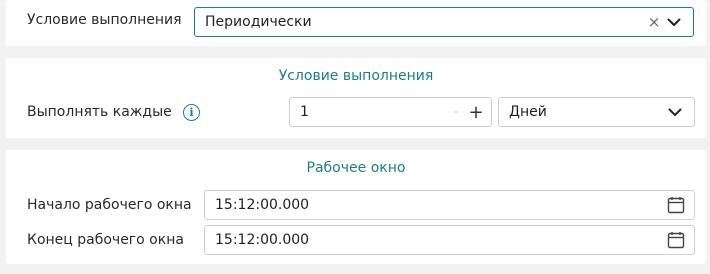  What do you see at coordinates (99, 112) in the screenshot?
I see `repeat-every-label: Выполнять каждые` at bounding box center [99, 112].